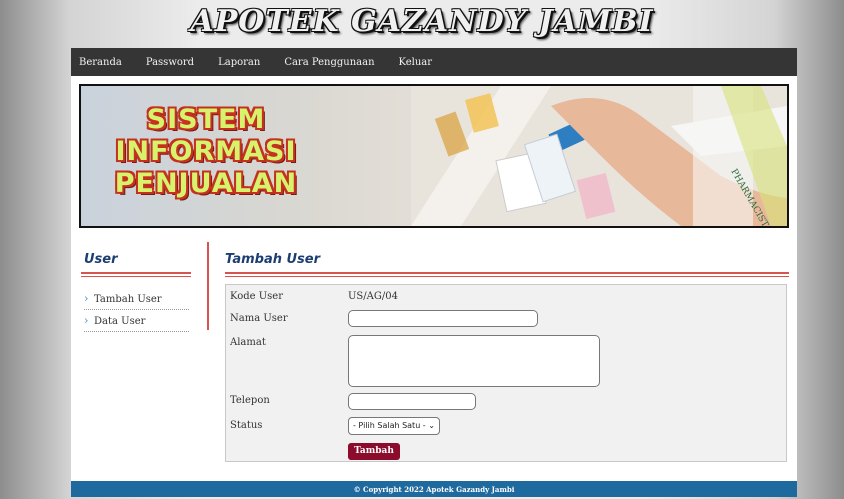 The height and width of the screenshot is (499, 844). What do you see at coordinates (206, 183) in the screenshot?
I see `banner-line-3: PENJUALAN` at bounding box center [206, 183].